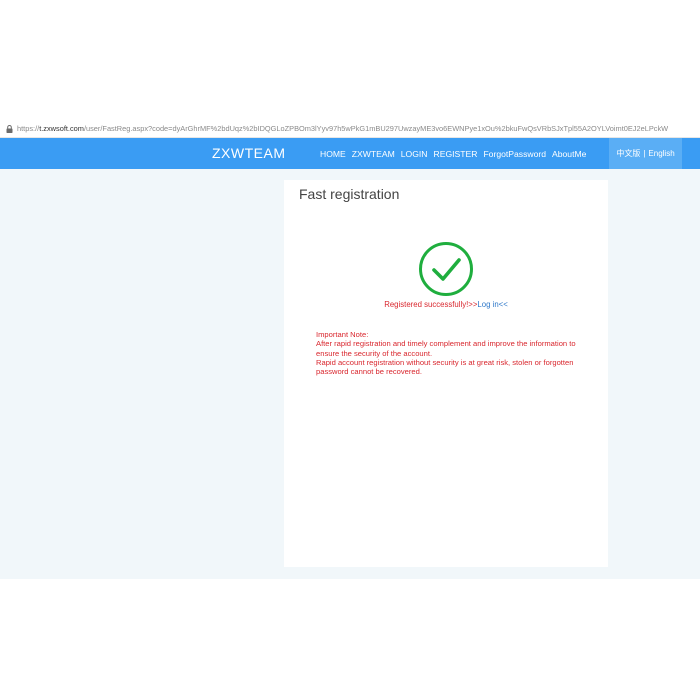  What do you see at coordinates (661, 153) in the screenshot?
I see `lang-english-link: English` at bounding box center [661, 153].